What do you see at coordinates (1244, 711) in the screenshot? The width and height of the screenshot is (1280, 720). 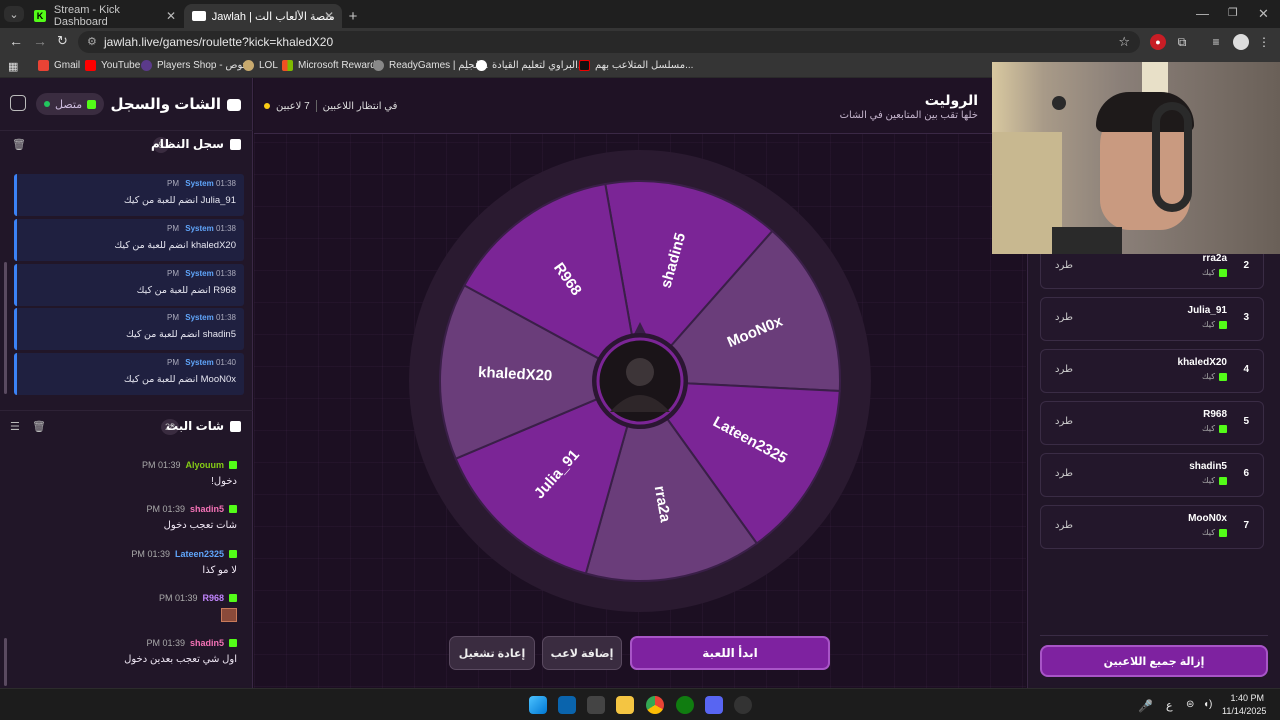 I see `clock-date: 11/14/2025` at bounding box center [1244, 711].